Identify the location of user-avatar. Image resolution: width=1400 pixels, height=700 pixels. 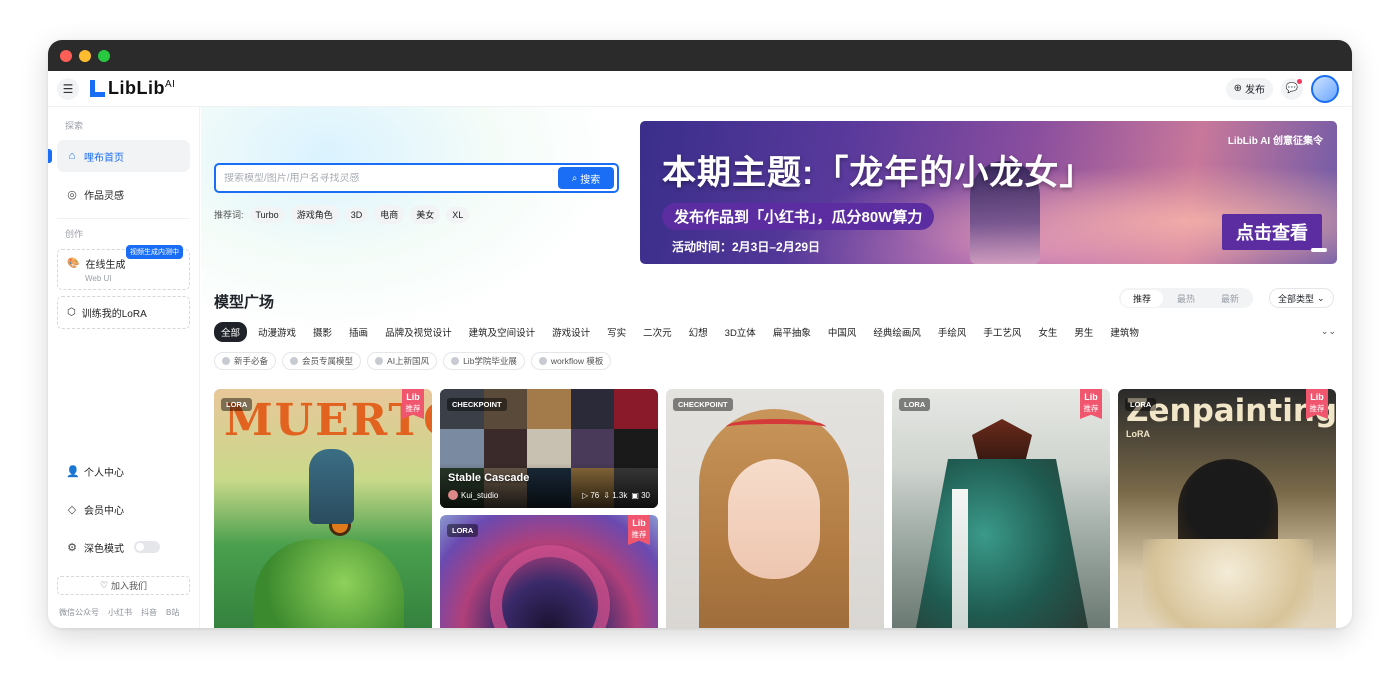
(1325, 88).